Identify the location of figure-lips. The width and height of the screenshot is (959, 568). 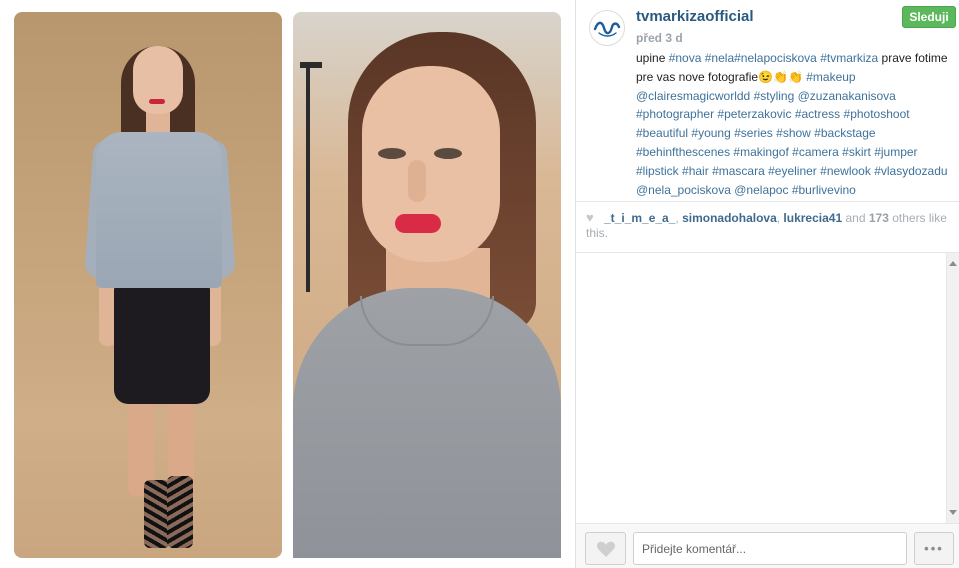
(157, 101).